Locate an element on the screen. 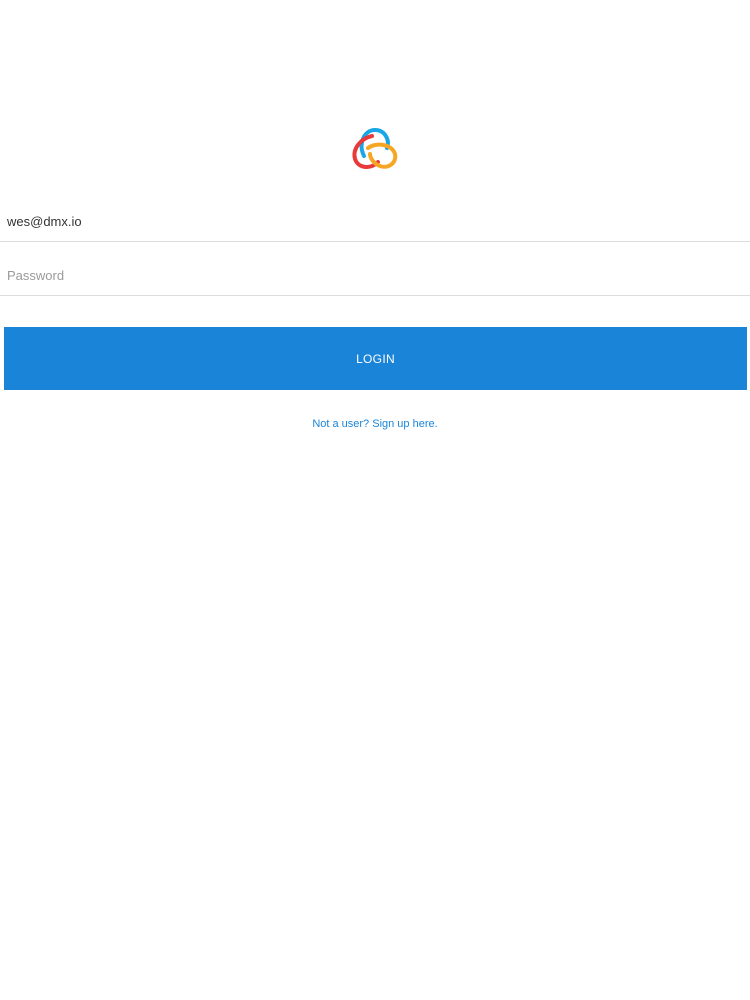 This screenshot has height=1000, width=750. password-field is located at coordinates (375, 275).